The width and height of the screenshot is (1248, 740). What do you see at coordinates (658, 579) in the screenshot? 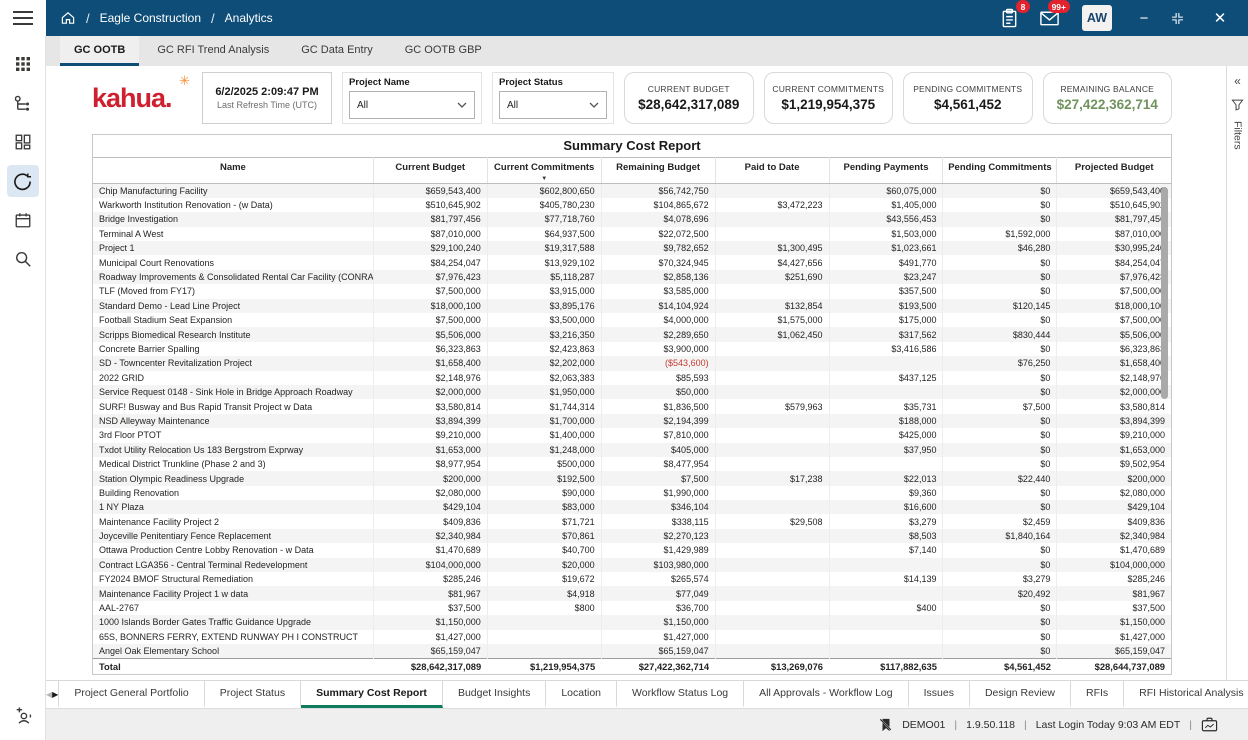
I see `cell-value: $265,574` at bounding box center [658, 579].